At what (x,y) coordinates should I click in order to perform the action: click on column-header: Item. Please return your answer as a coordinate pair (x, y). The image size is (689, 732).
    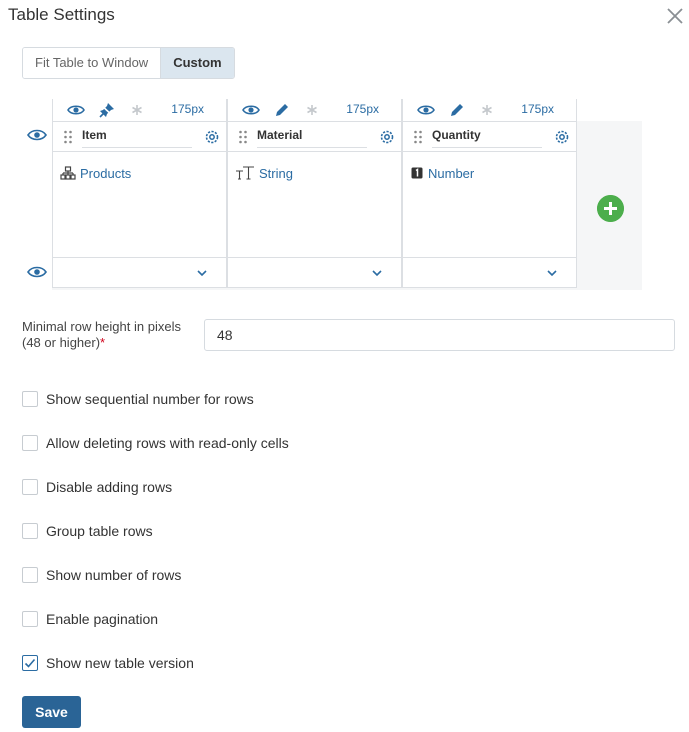
    Looking at the image, I should click on (139, 137).